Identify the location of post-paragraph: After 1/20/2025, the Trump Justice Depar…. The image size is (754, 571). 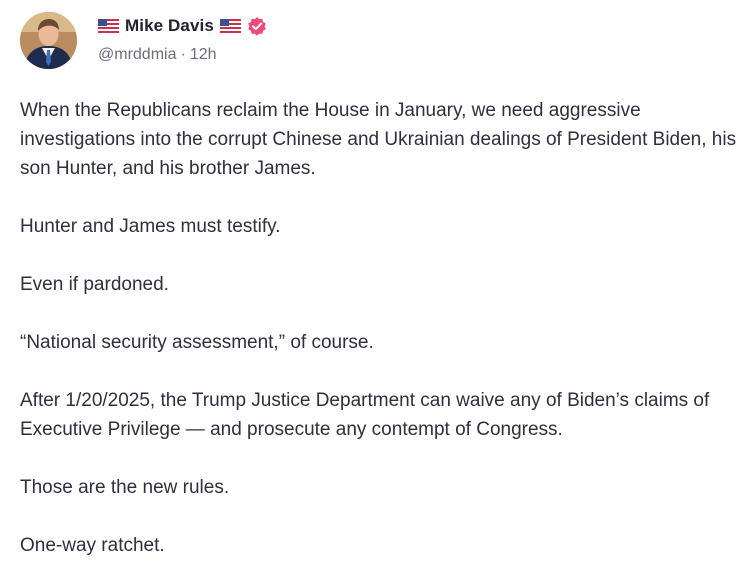
(367, 415).